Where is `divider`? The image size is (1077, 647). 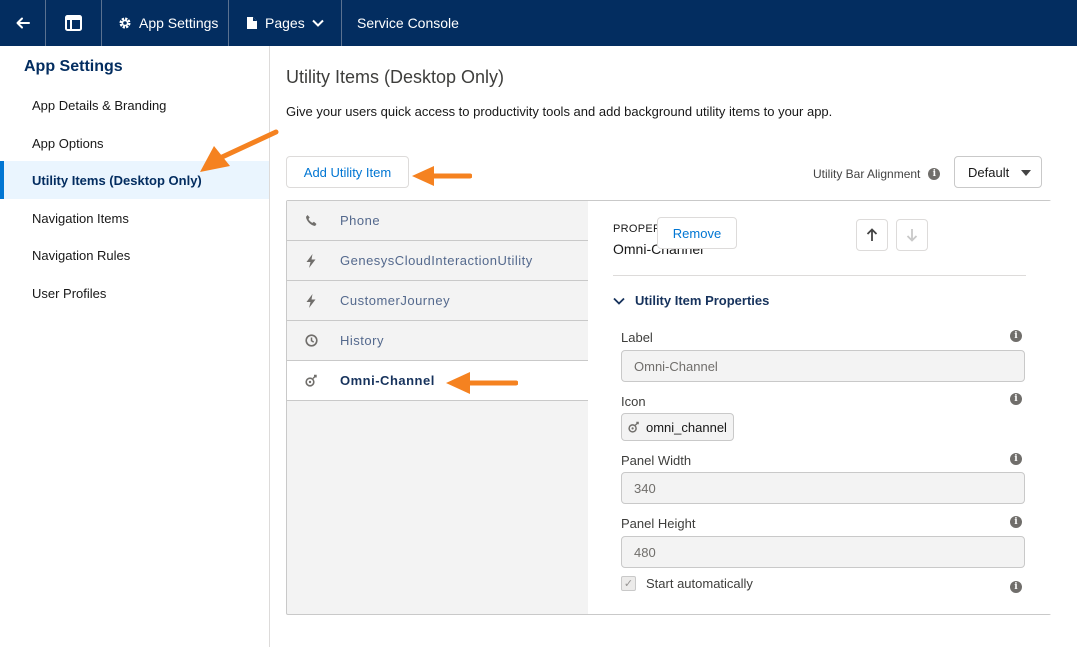 divider is located at coordinates (819, 275).